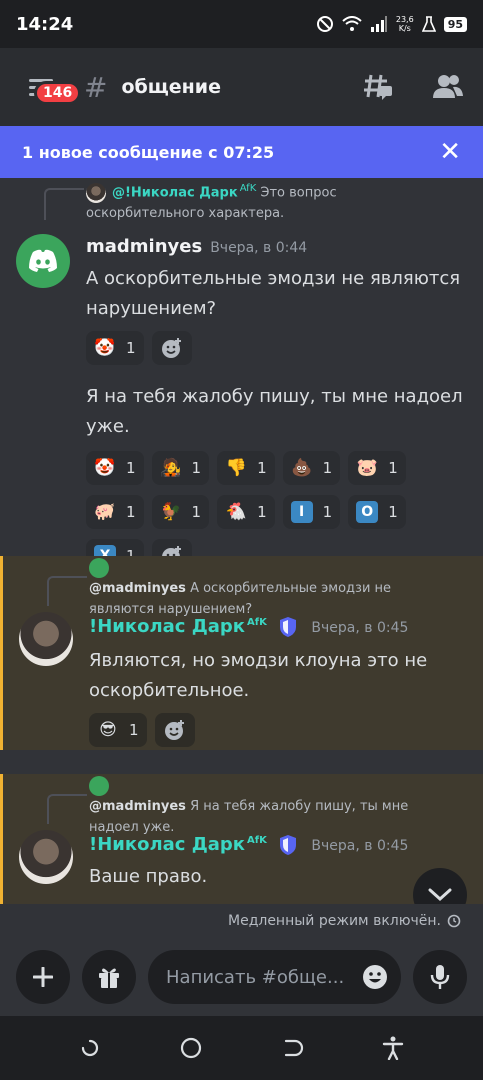 The width and height of the screenshot is (483, 1080). What do you see at coordinates (274, 730) in the screenshot?
I see `reaction-bar: 😎 1` at bounding box center [274, 730].